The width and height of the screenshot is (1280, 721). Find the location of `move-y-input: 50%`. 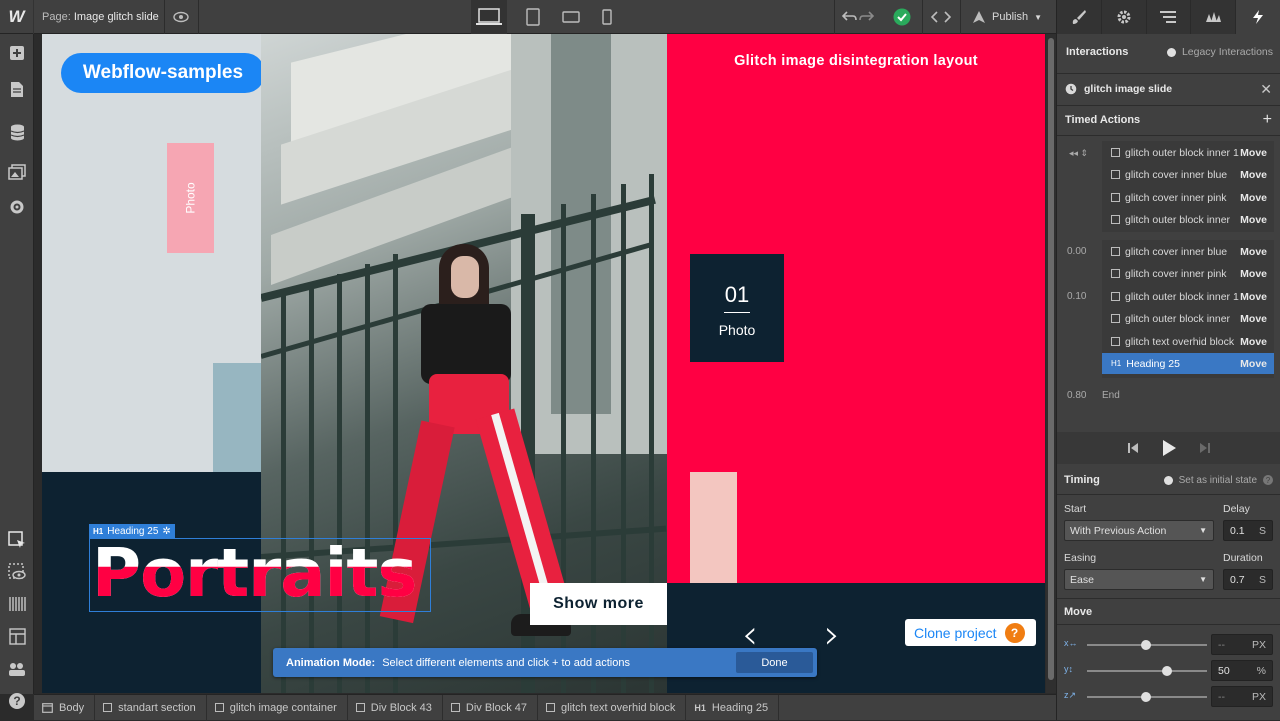

move-y-input: 50% is located at coordinates (1242, 670).